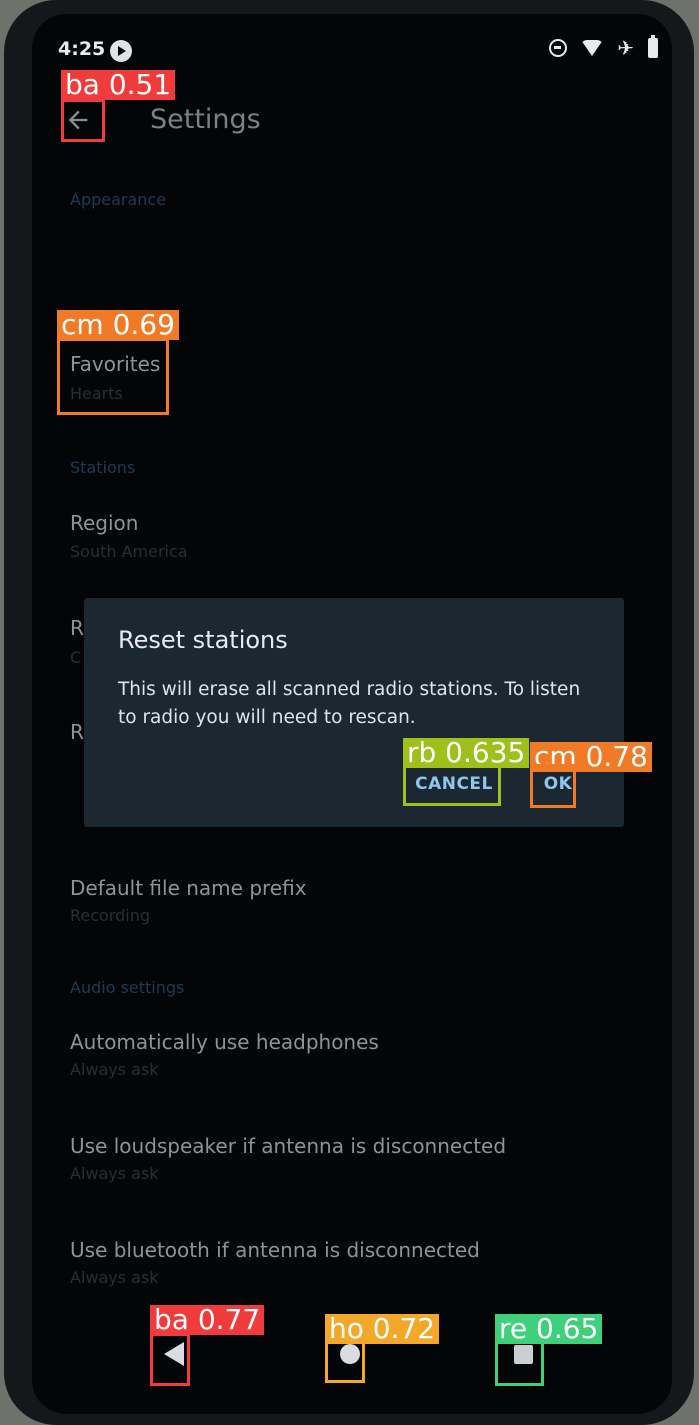 The height and width of the screenshot is (1425, 699). What do you see at coordinates (127, 987) in the screenshot?
I see `section-header-audio: Audio settings` at bounding box center [127, 987].